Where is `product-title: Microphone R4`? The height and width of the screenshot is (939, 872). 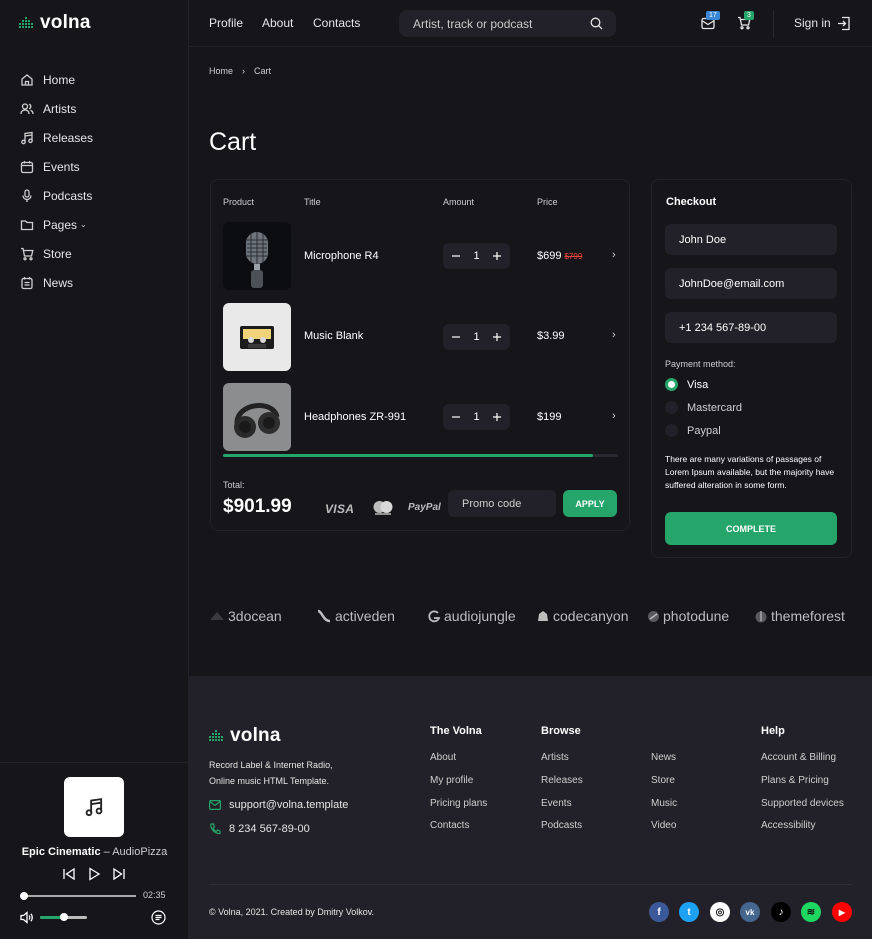
product-title: Microphone R4 is located at coordinates (341, 256).